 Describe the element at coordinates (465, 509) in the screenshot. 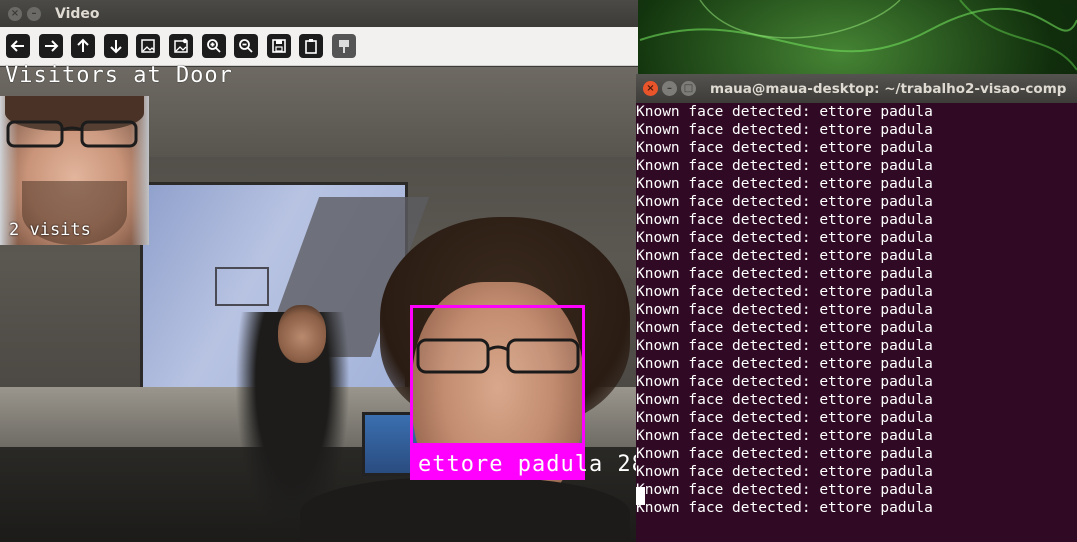

I see `main-person-body` at that location.